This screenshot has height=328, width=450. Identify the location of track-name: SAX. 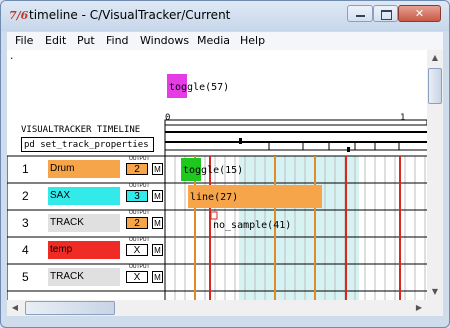
(84, 196).